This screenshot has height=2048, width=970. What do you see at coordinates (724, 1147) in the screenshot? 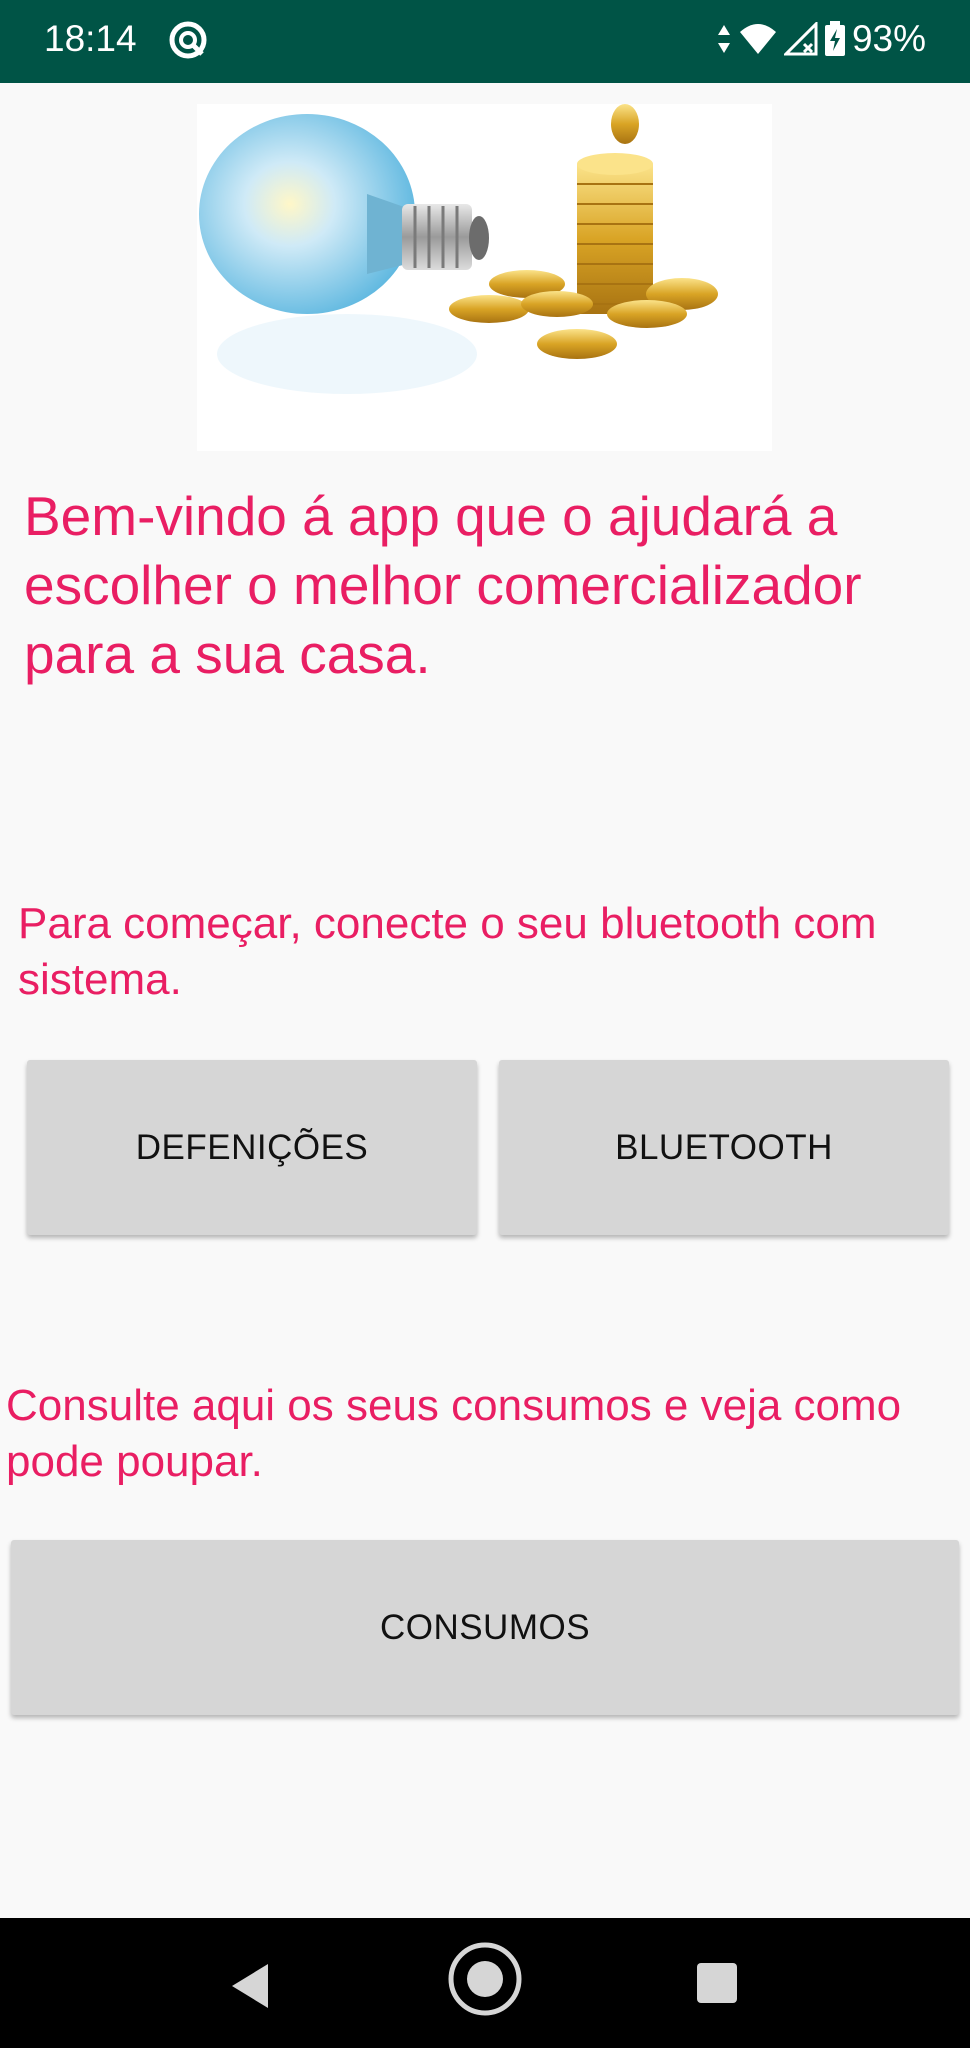
I see `bluetooth-button: BLUETOOTH` at bounding box center [724, 1147].